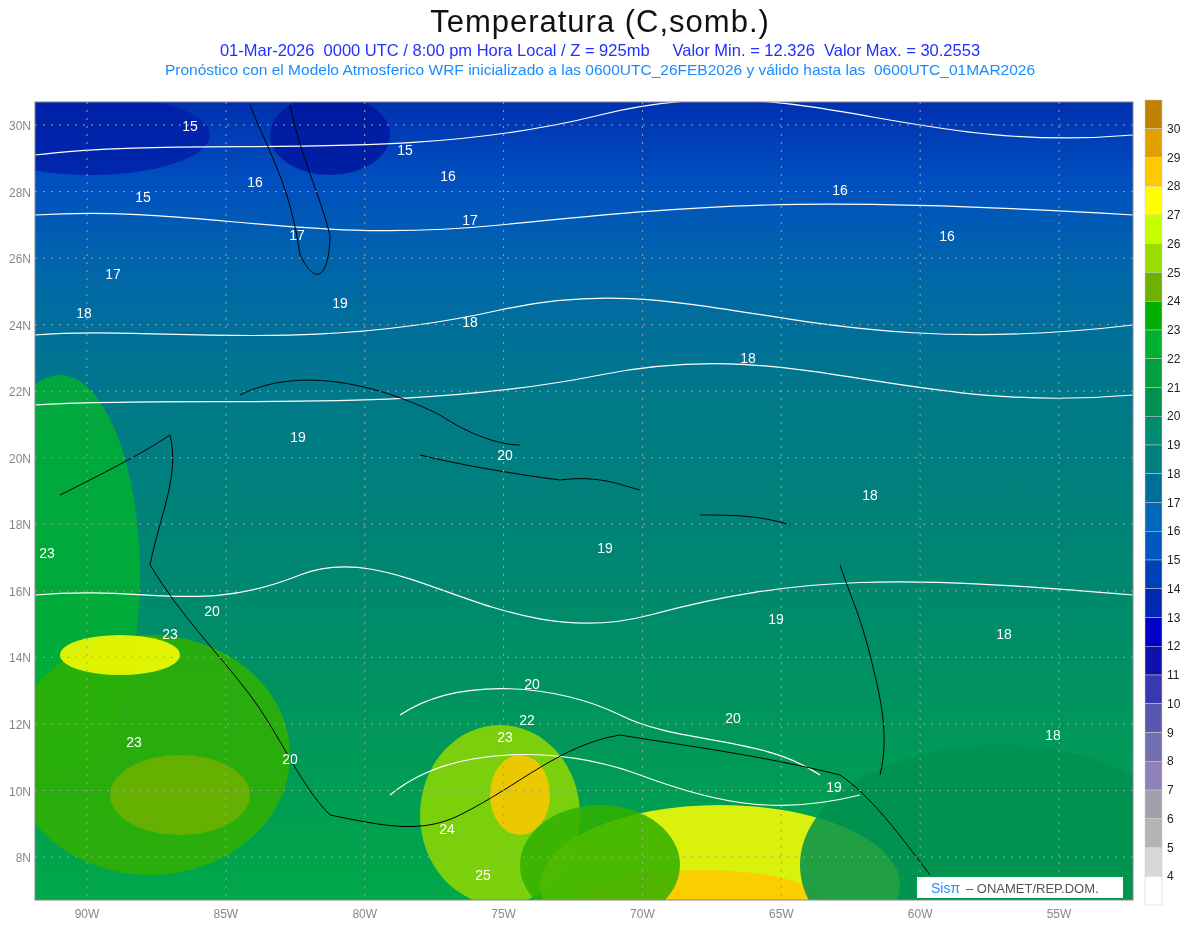 This screenshot has height=927, width=1200. What do you see at coordinates (920, 914) in the screenshot?
I see `longitude-label: 60W` at bounding box center [920, 914].